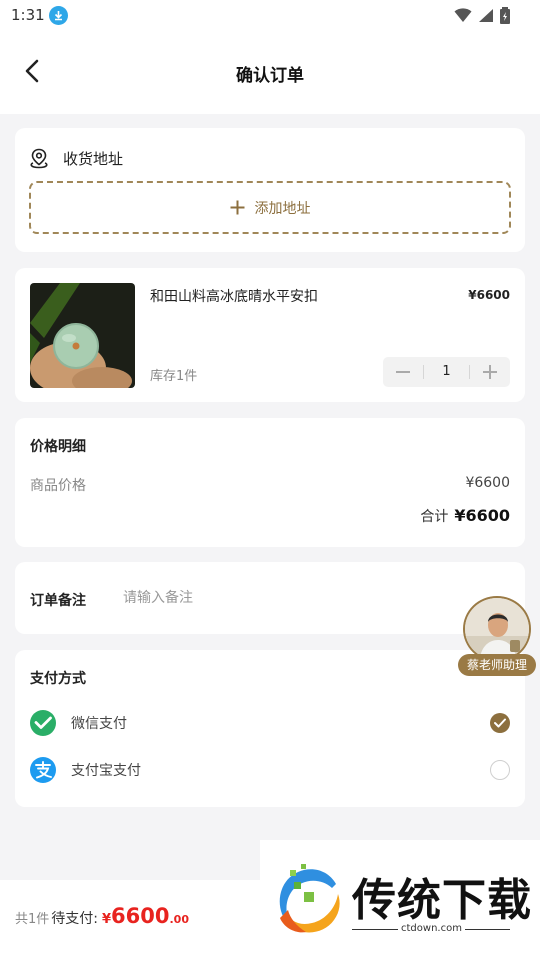  What do you see at coordinates (288, 598) in the screenshot?
I see `remark-input` at bounding box center [288, 598].